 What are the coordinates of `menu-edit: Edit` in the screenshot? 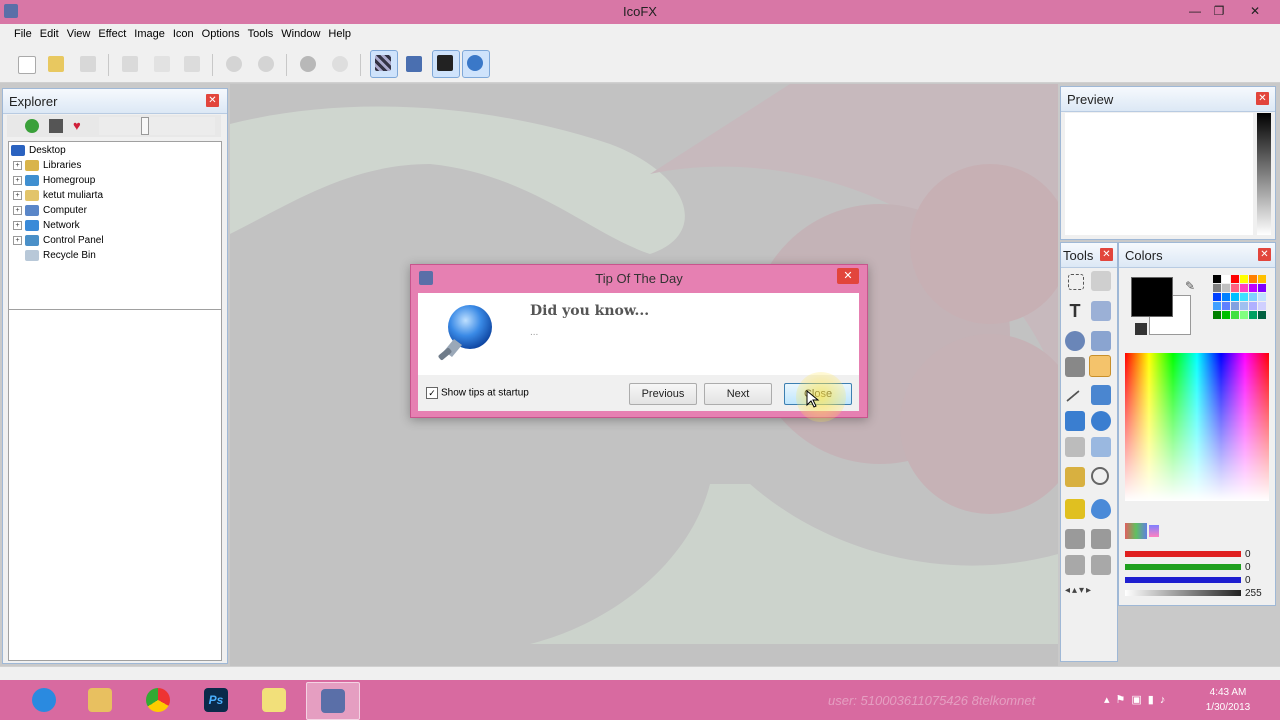 It's located at (49, 32).